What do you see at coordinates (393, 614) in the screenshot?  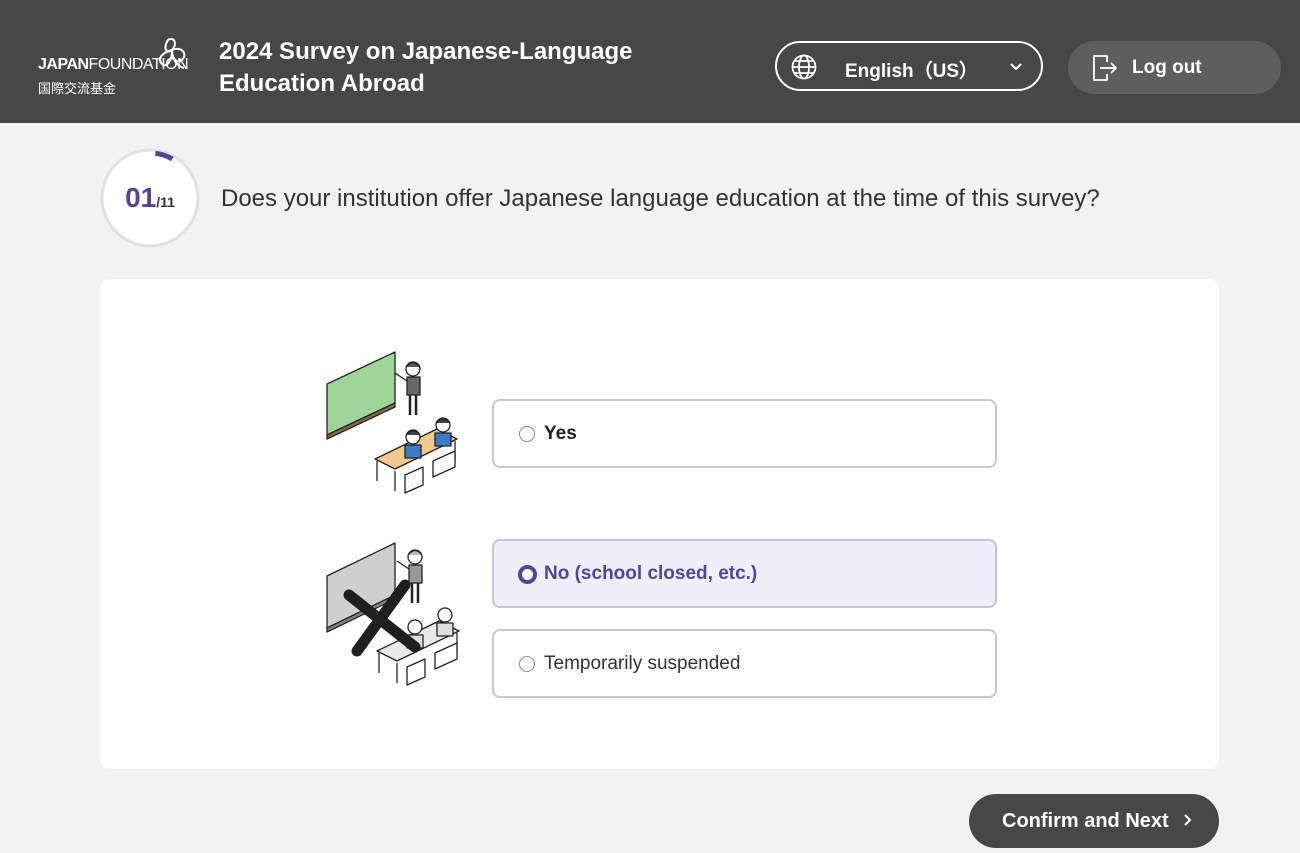 I see `closed-classroom-illustration` at bounding box center [393, 614].